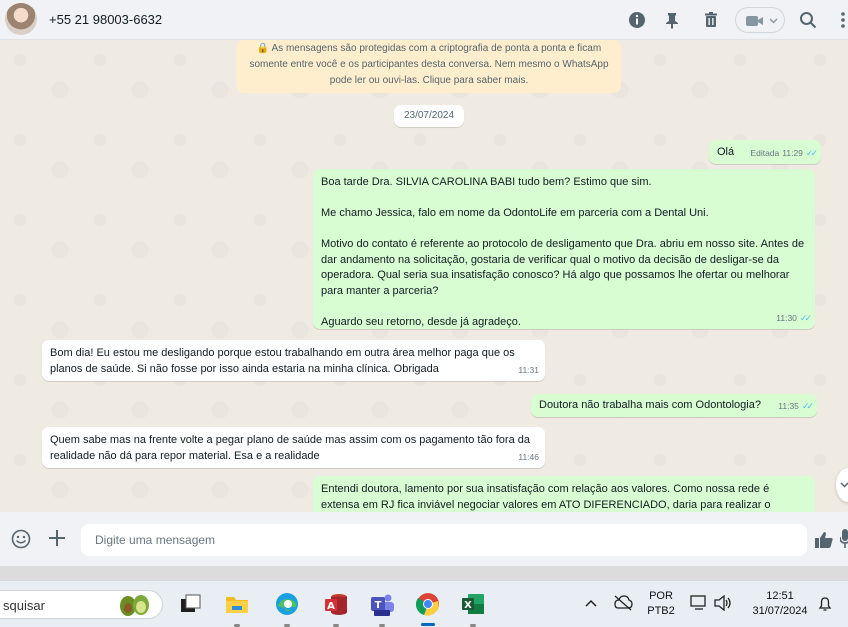 Image resolution: width=848 pixels, height=627 pixels. Describe the element at coordinates (155, 540) in the screenshot. I see `message-input-placeholder: Digite uma mensagem` at that location.